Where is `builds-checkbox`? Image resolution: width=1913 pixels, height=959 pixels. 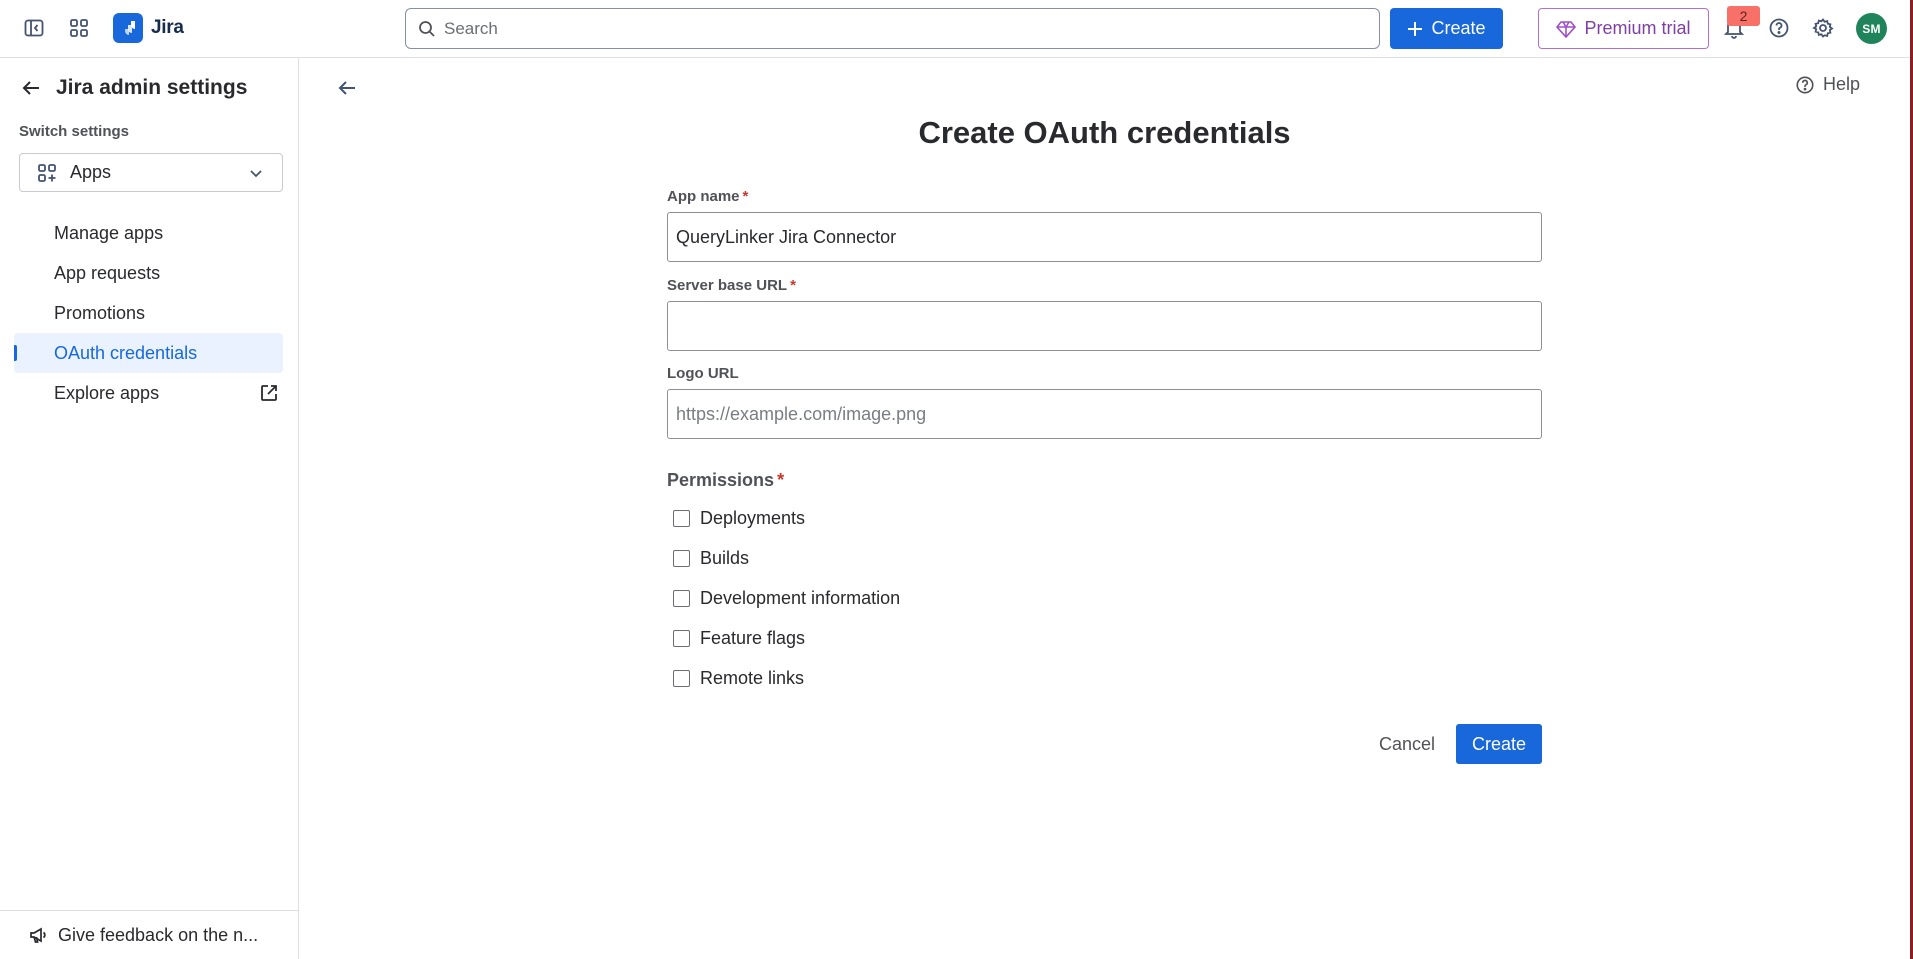 builds-checkbox is located at coordinates (681, 558).